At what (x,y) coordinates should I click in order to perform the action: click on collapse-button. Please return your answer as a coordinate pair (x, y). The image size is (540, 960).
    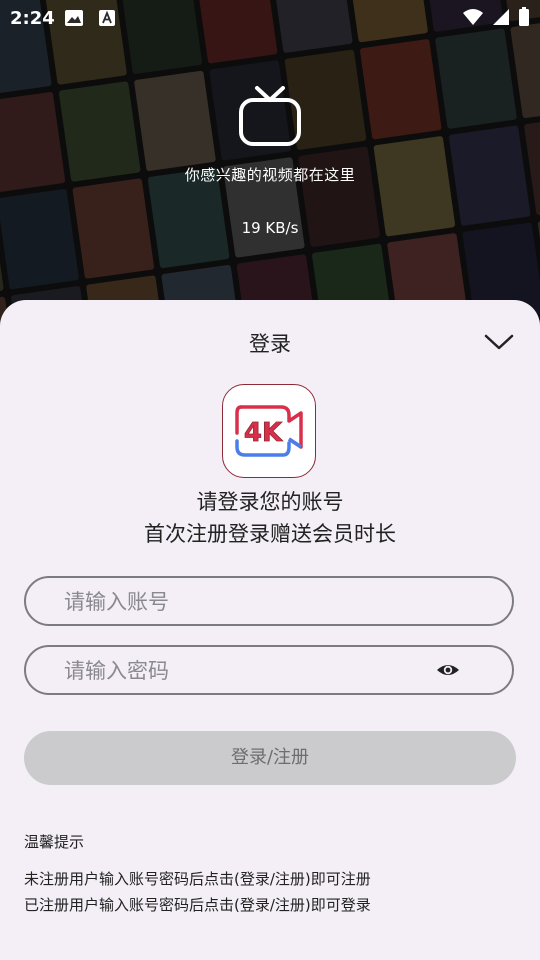
    Looking at the image, I should click on (499, 342).